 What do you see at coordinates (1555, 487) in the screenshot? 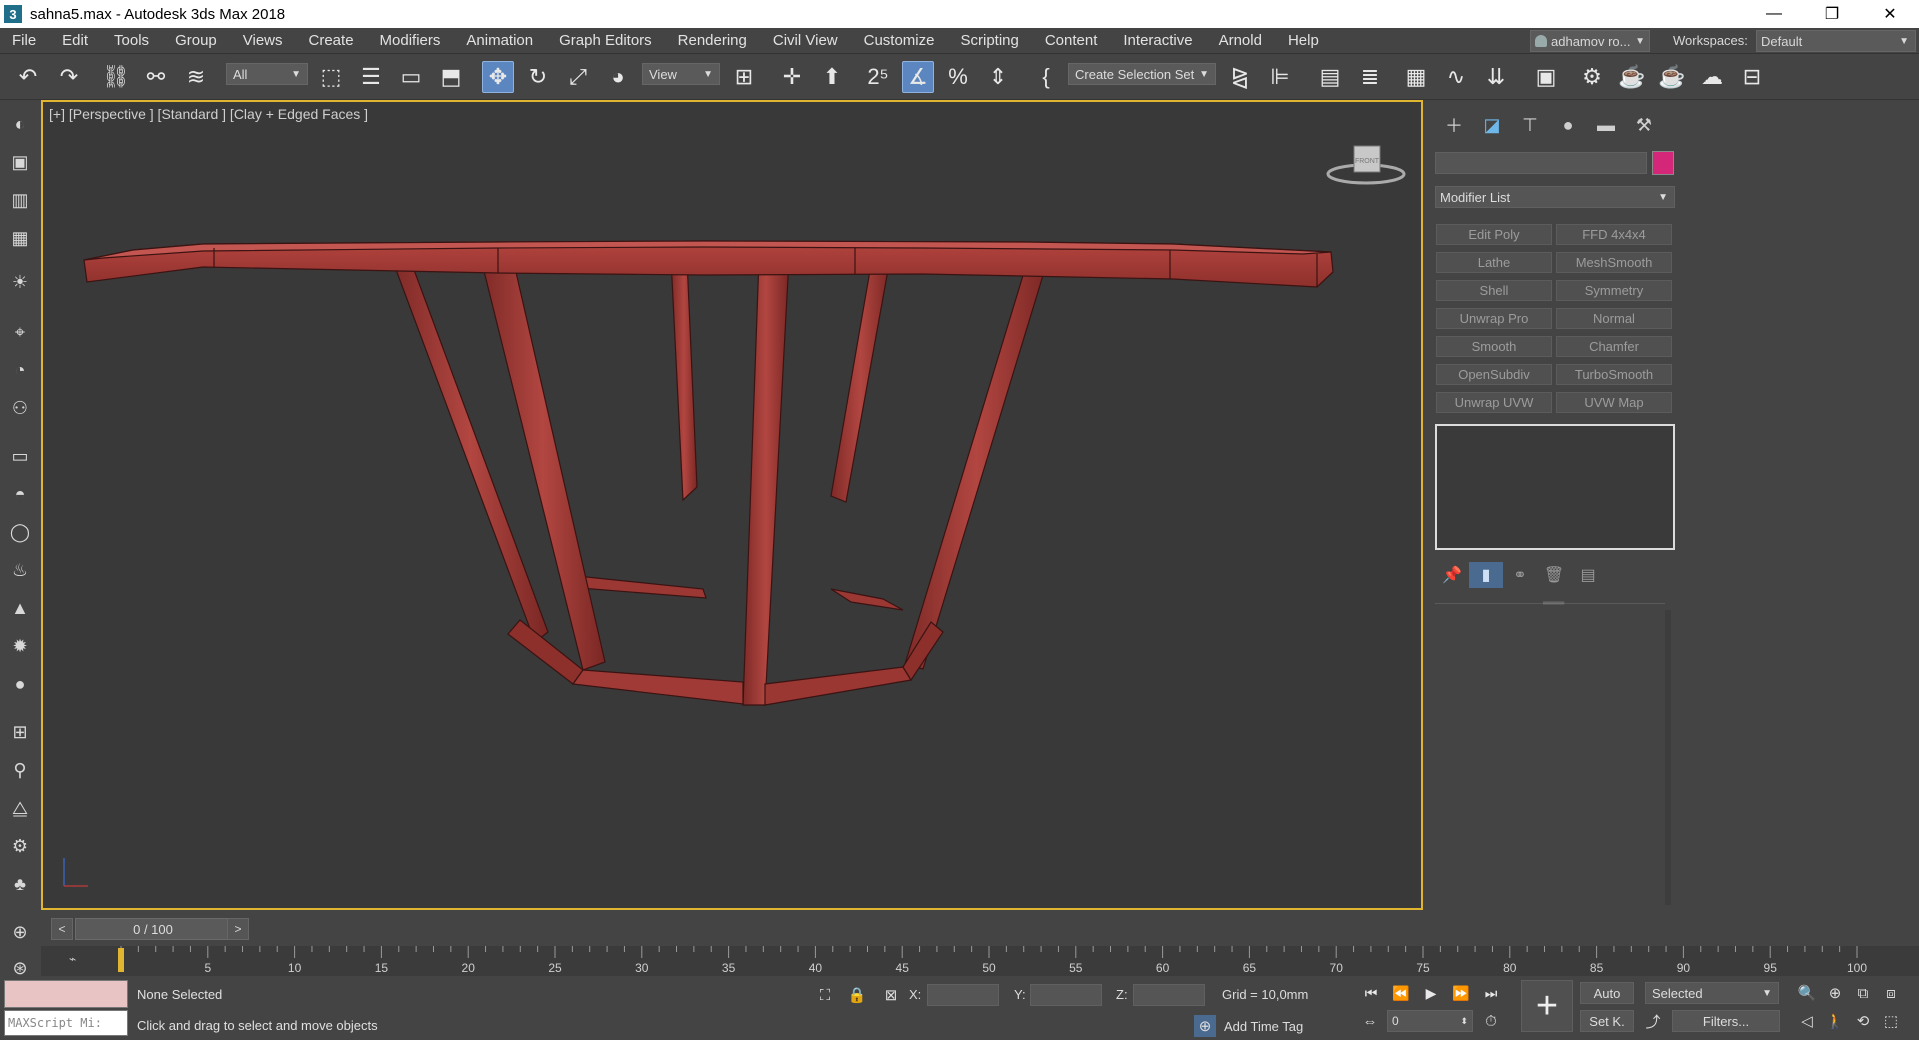
I see `modifier-stack` at bounding box center [1555, 487].